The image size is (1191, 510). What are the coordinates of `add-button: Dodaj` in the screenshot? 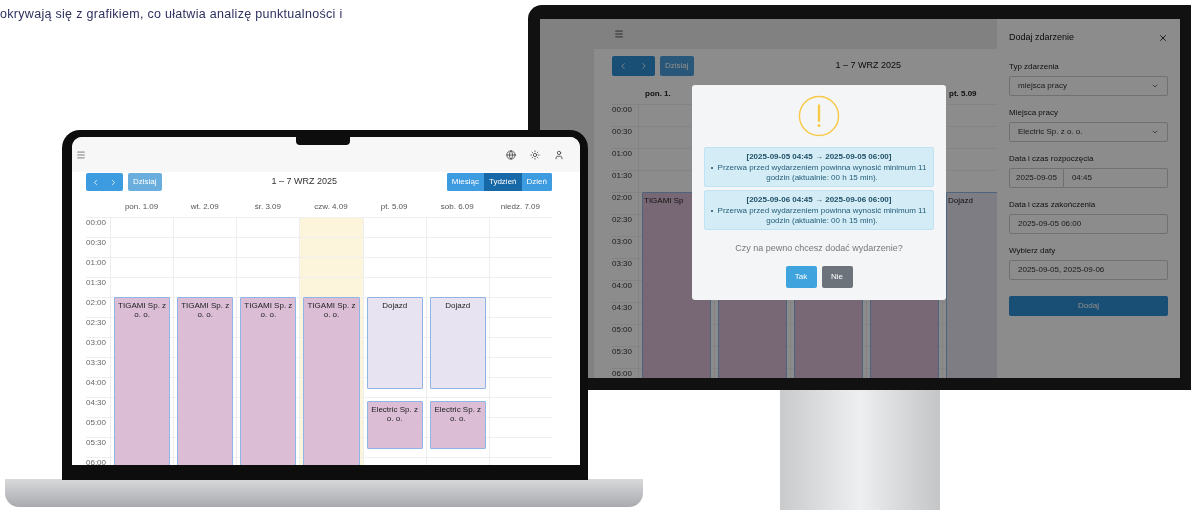 It's located at (1088, 305).